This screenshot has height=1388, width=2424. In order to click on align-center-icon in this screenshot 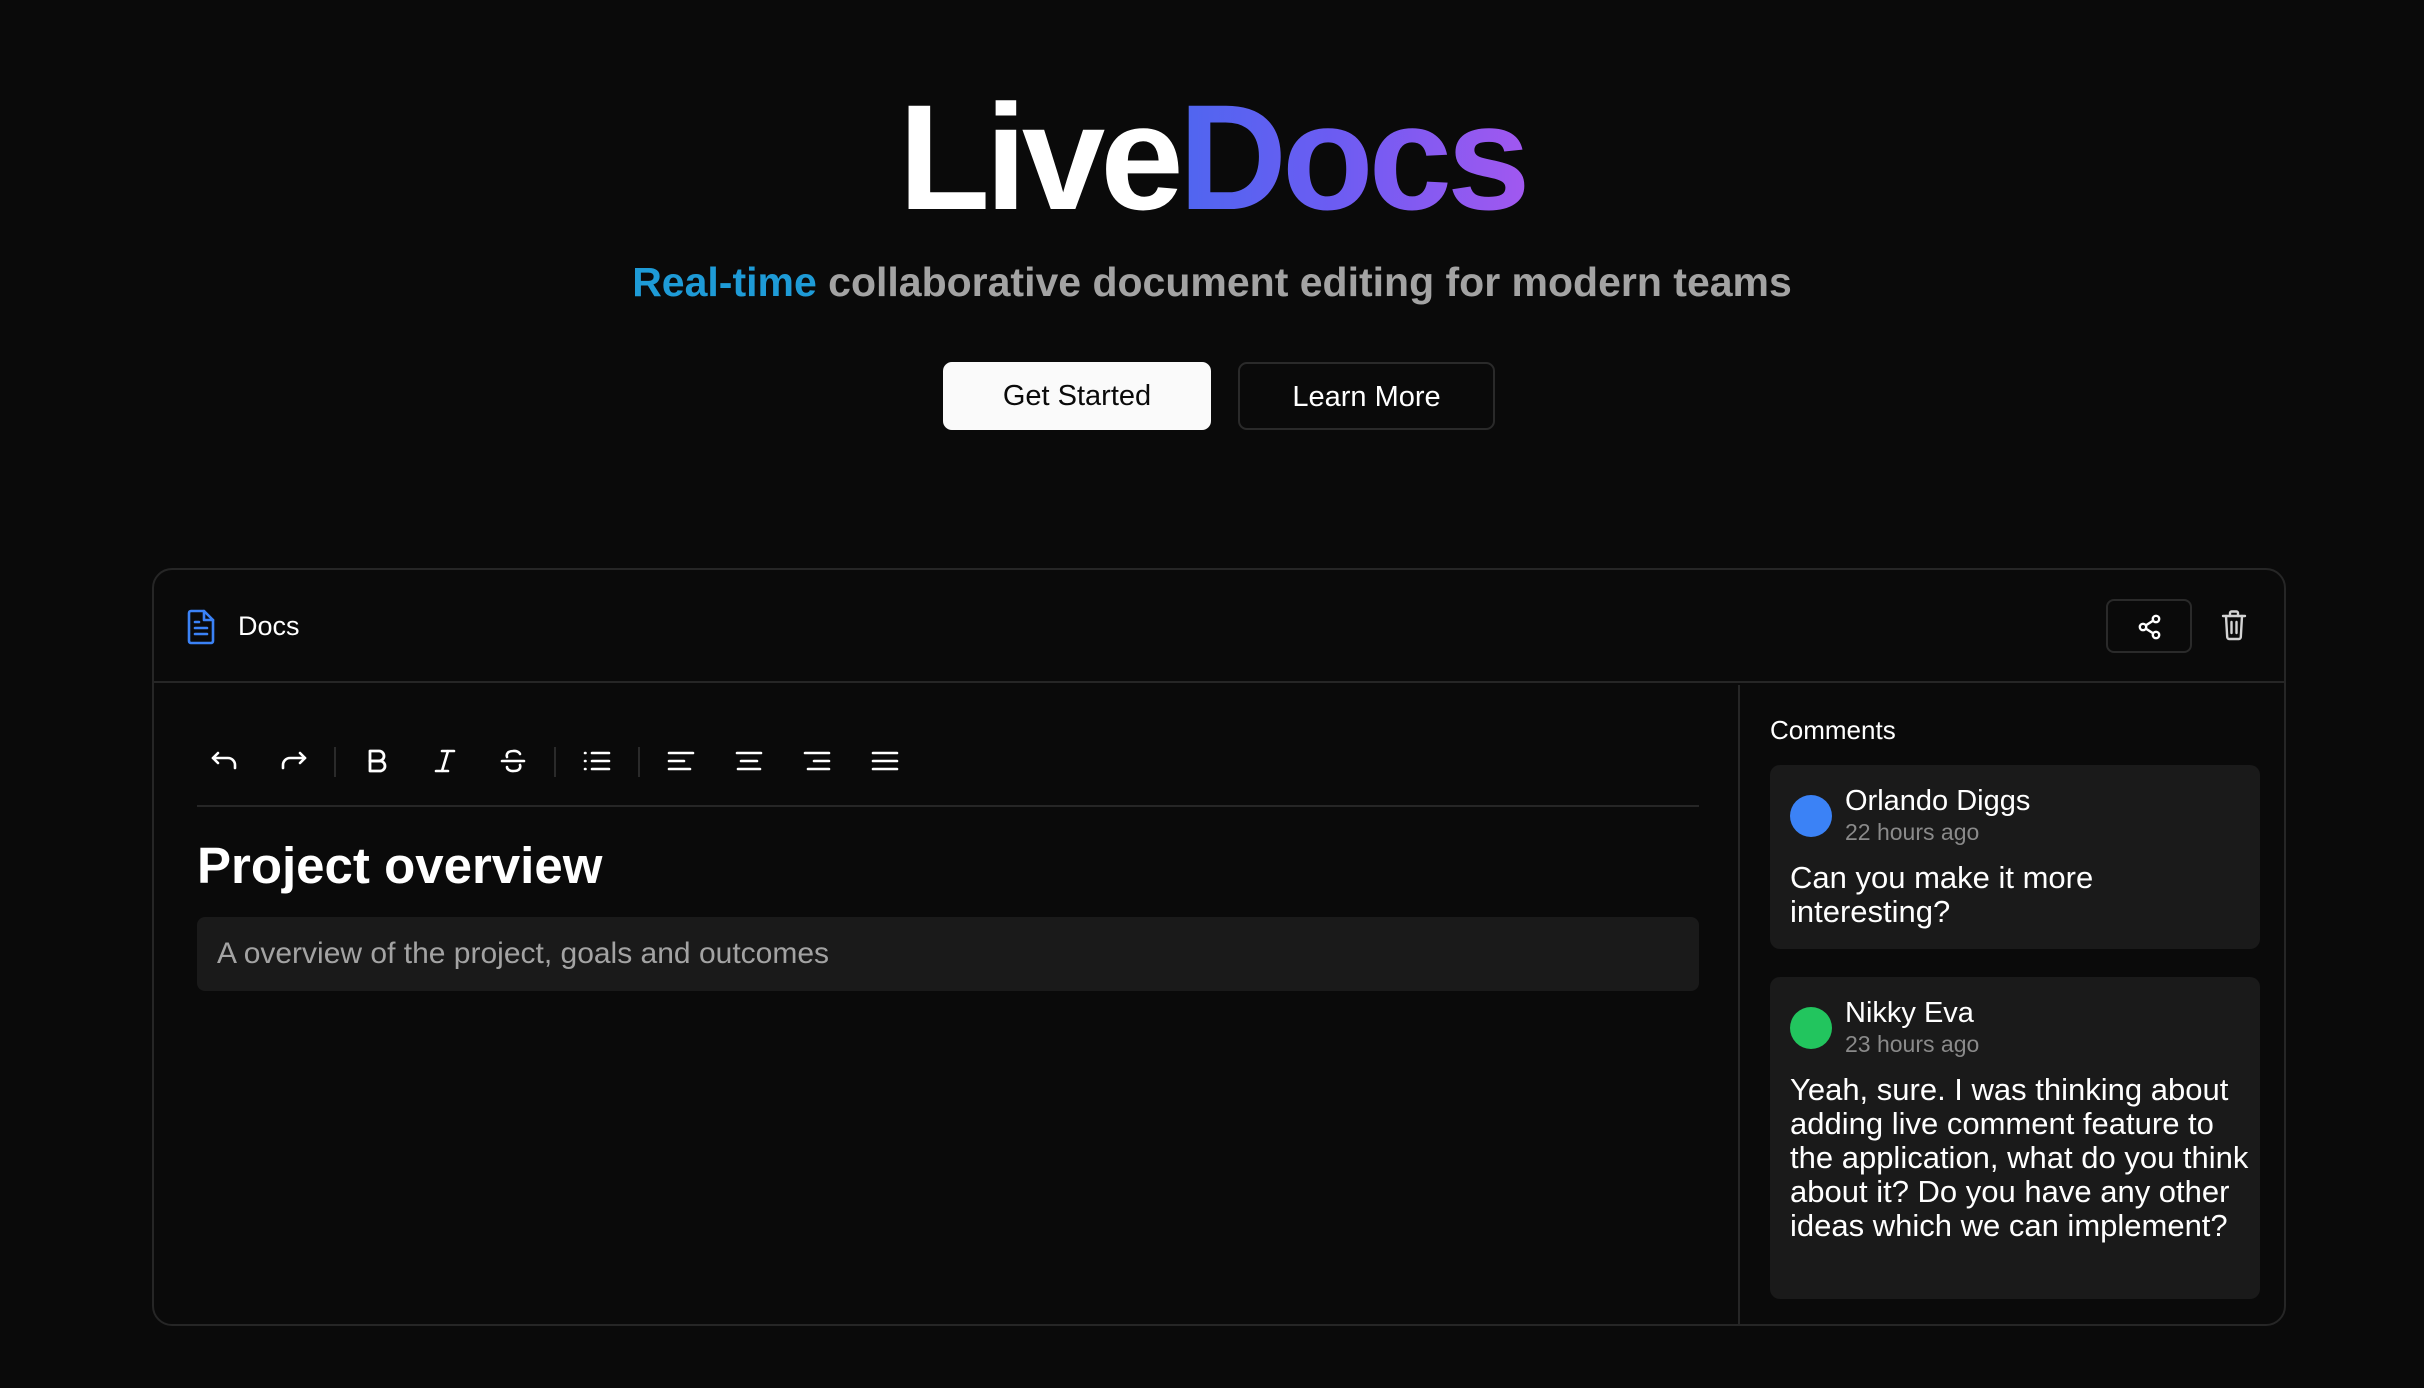, I will do `click(749, 761)`.